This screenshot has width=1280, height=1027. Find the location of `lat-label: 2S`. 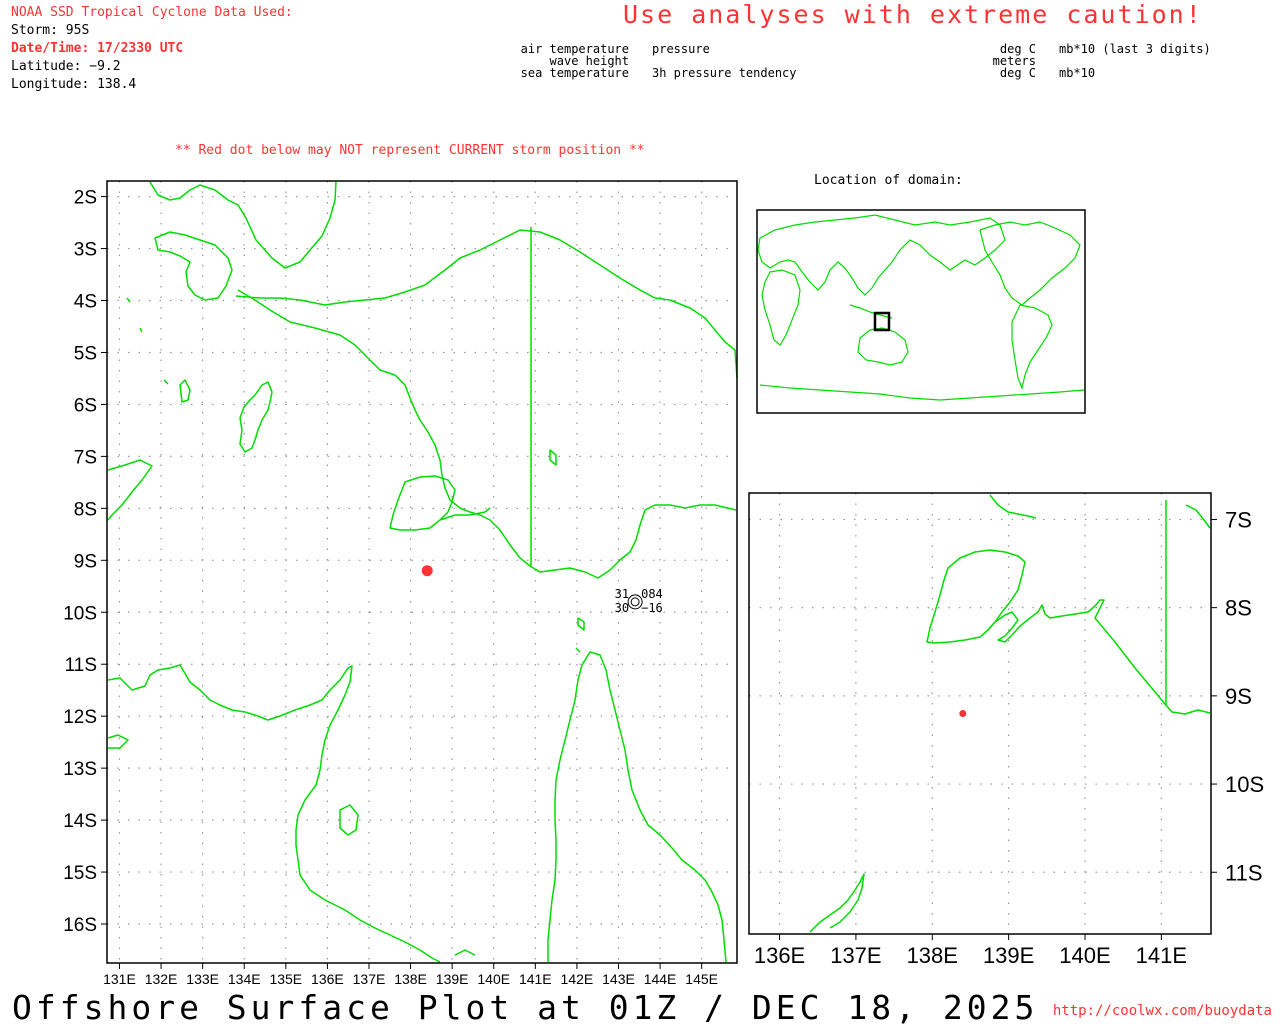

lat-label: 2S is located at coordinates (85, 198).